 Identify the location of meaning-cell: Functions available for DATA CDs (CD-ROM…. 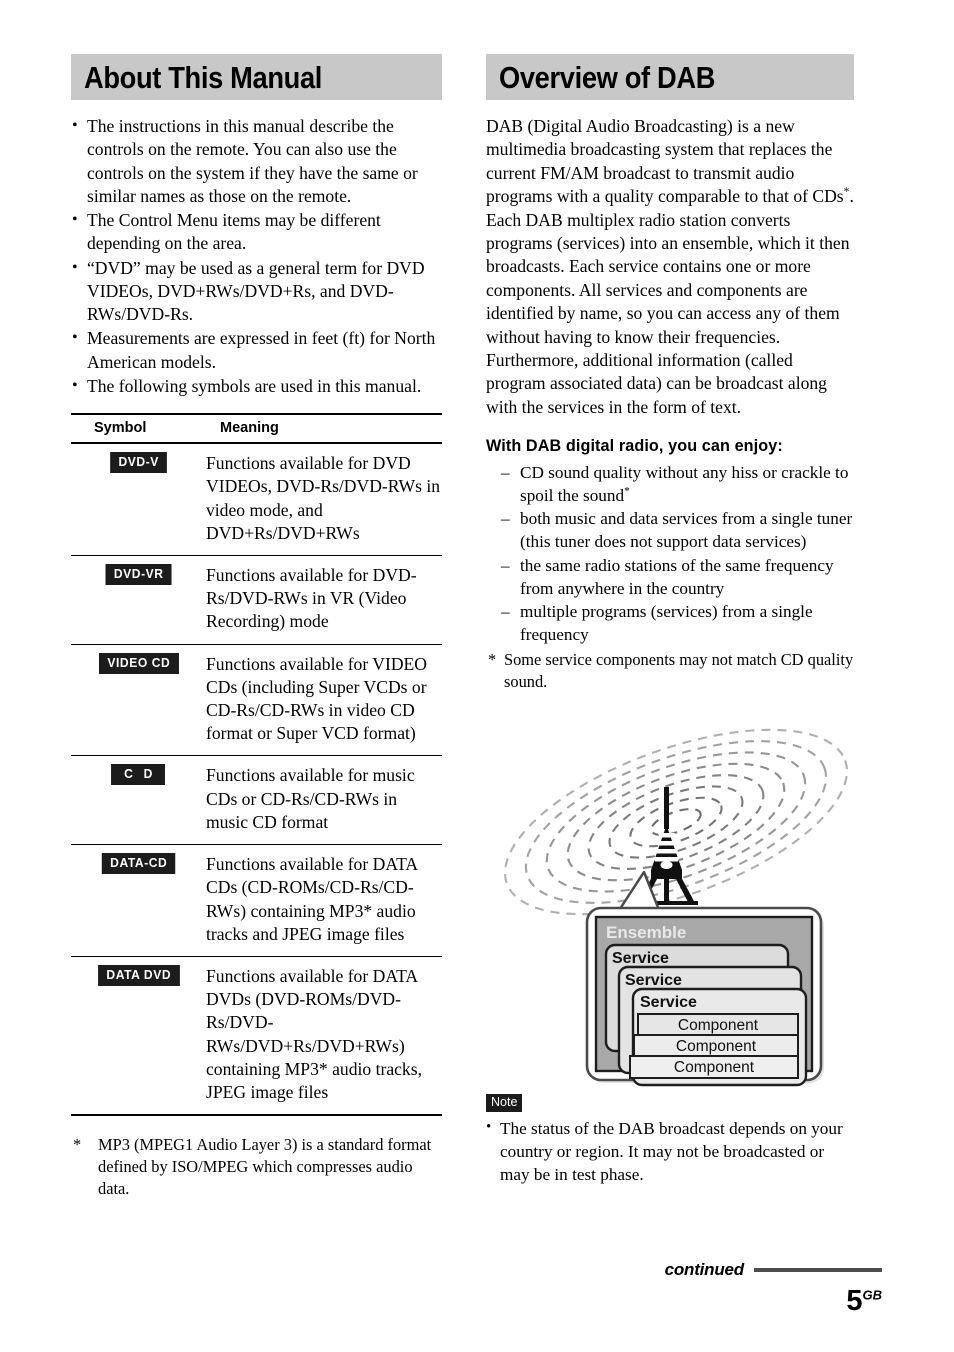
(324, 900).